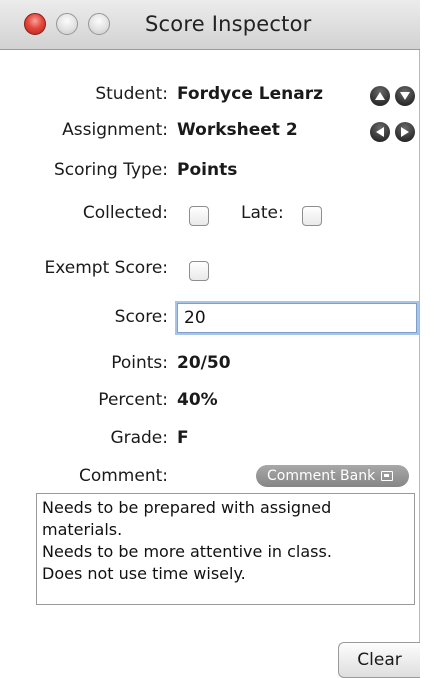 The width and height of the screenshot is (435, 678). What do you see at coordinates (187, 507) in the screenshot?
I see `comment-line: Needs to be prepared with assigned` at bounding box center [187, 507].